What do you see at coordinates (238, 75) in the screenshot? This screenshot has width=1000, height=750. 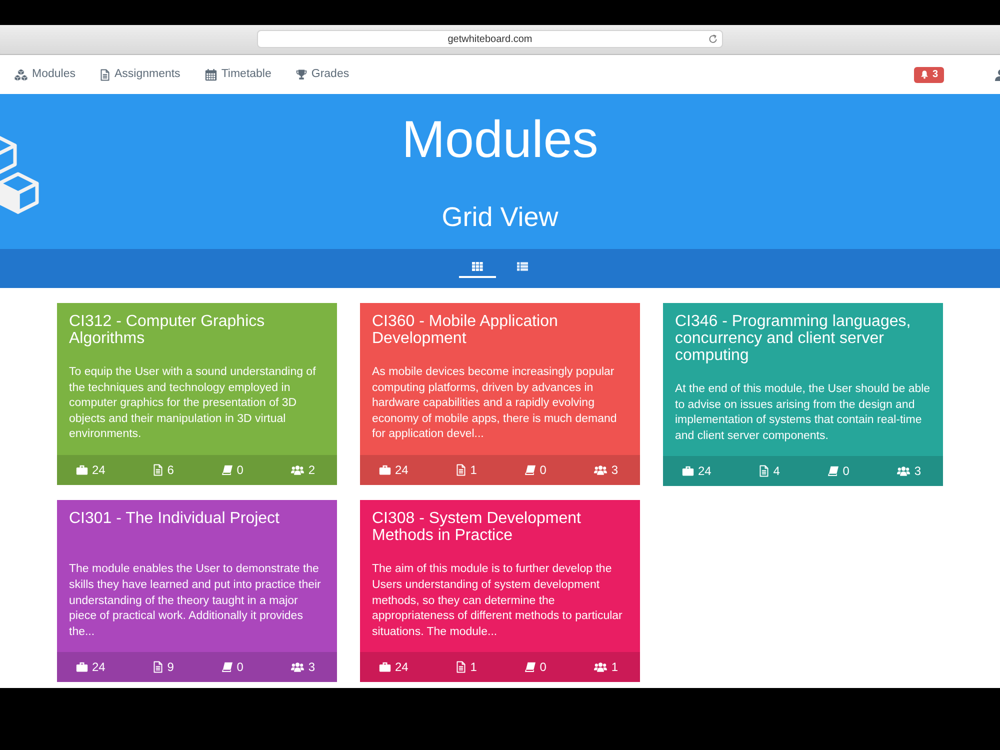 I see `nav-link: Timetable` at bounding box center [238, 75].